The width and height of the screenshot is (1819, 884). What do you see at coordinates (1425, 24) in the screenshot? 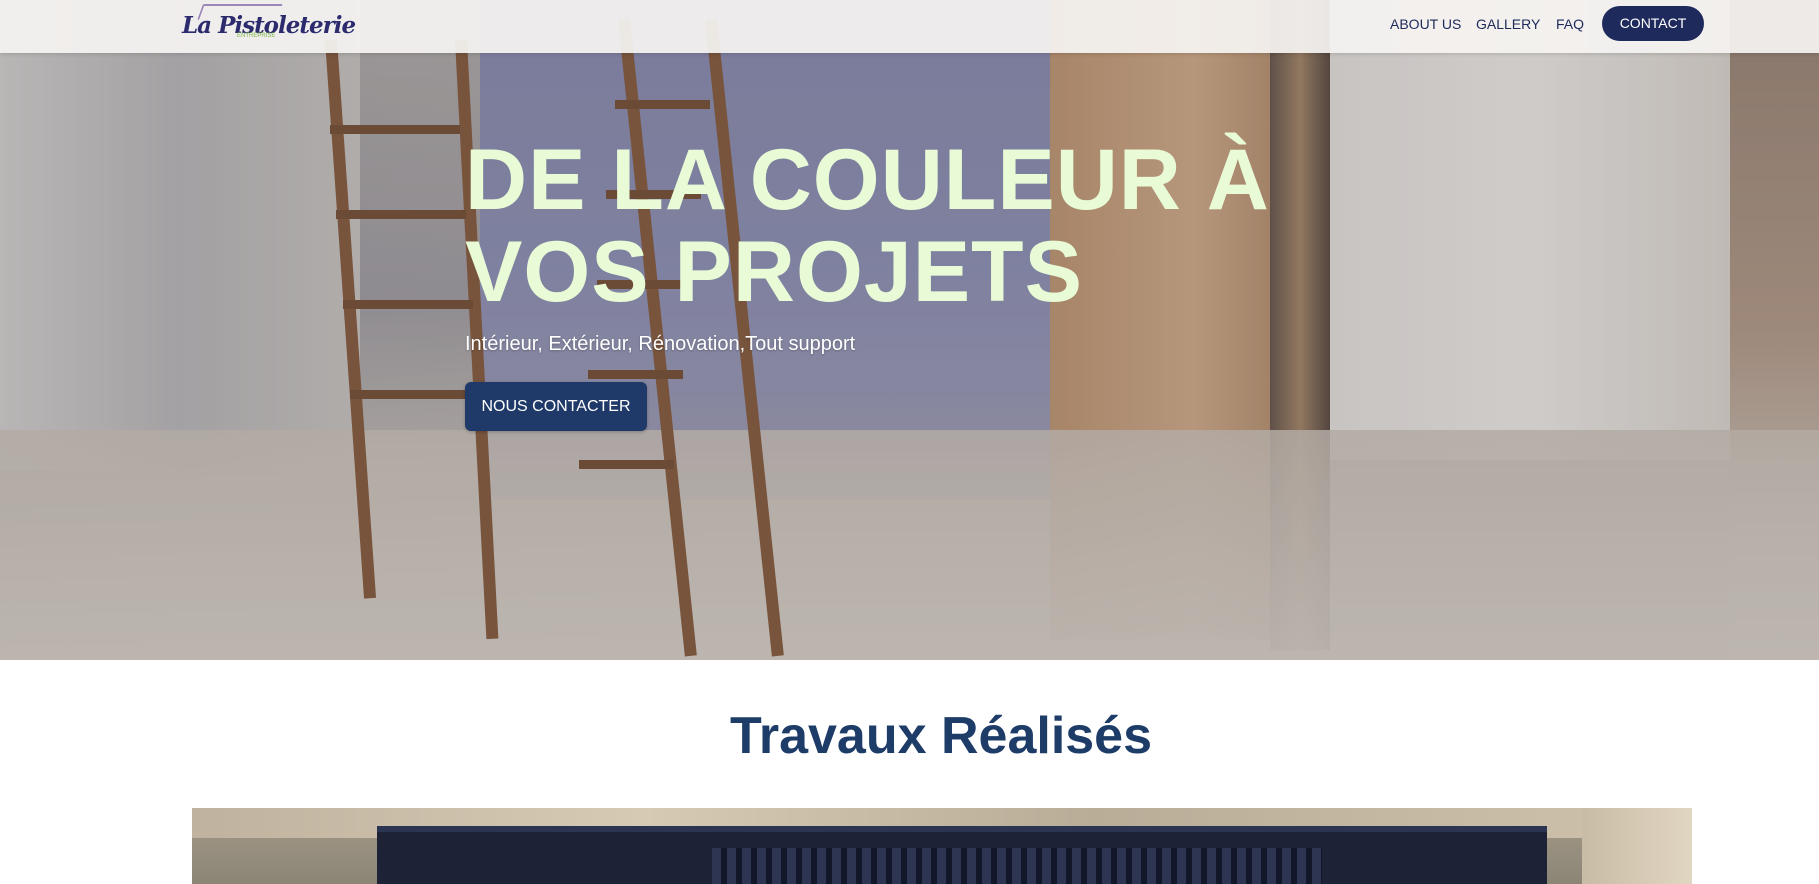
I see `nav-about-us: ABOUT US` at bounding box center [1425, 24].